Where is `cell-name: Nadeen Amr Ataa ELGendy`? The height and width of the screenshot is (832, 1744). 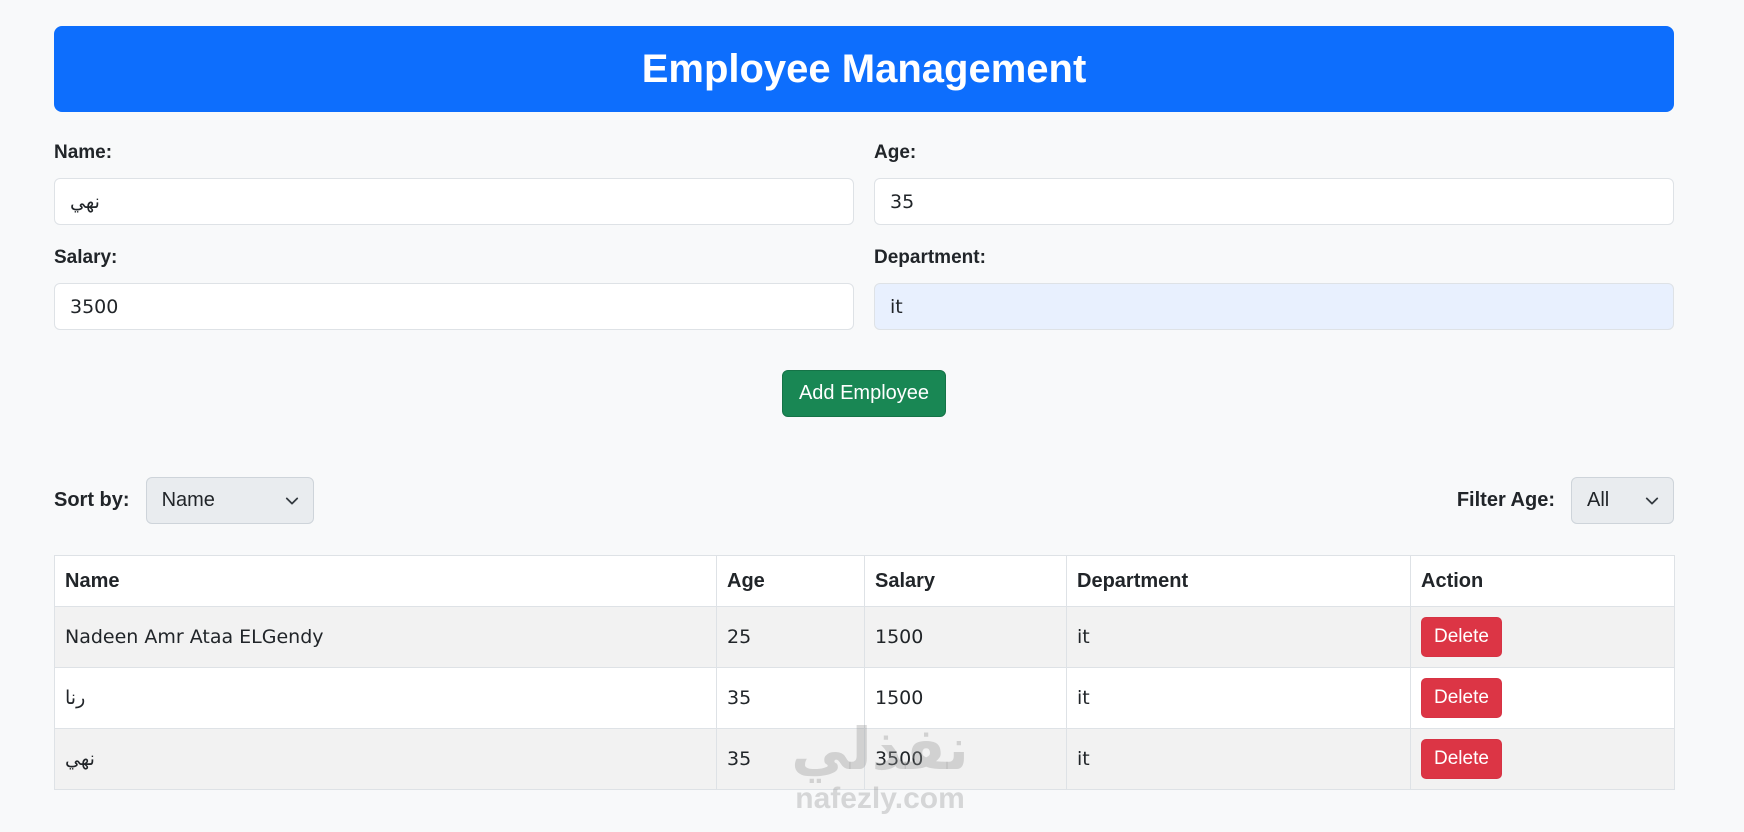 cell-name: Nadeen Amr Ataa ELGendy is located at coordinates (385, 637).